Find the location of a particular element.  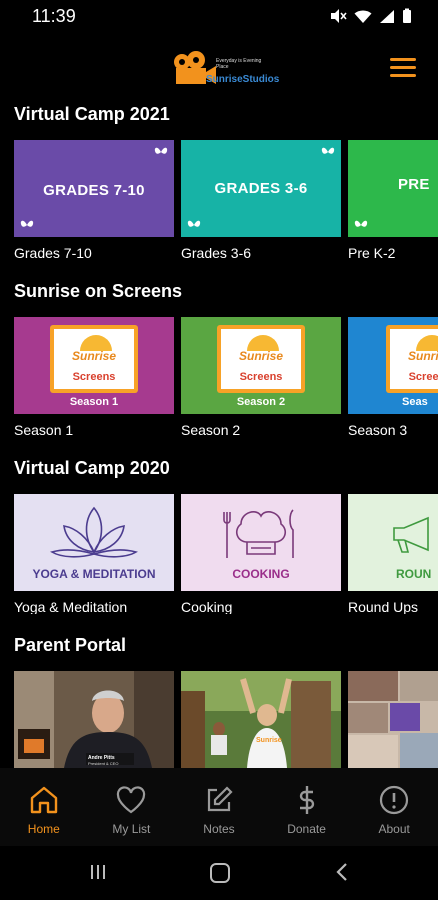

sunrise-studios-logo: Everyday is Evening Place SunriseStudios is located at coordinates (225, 69).